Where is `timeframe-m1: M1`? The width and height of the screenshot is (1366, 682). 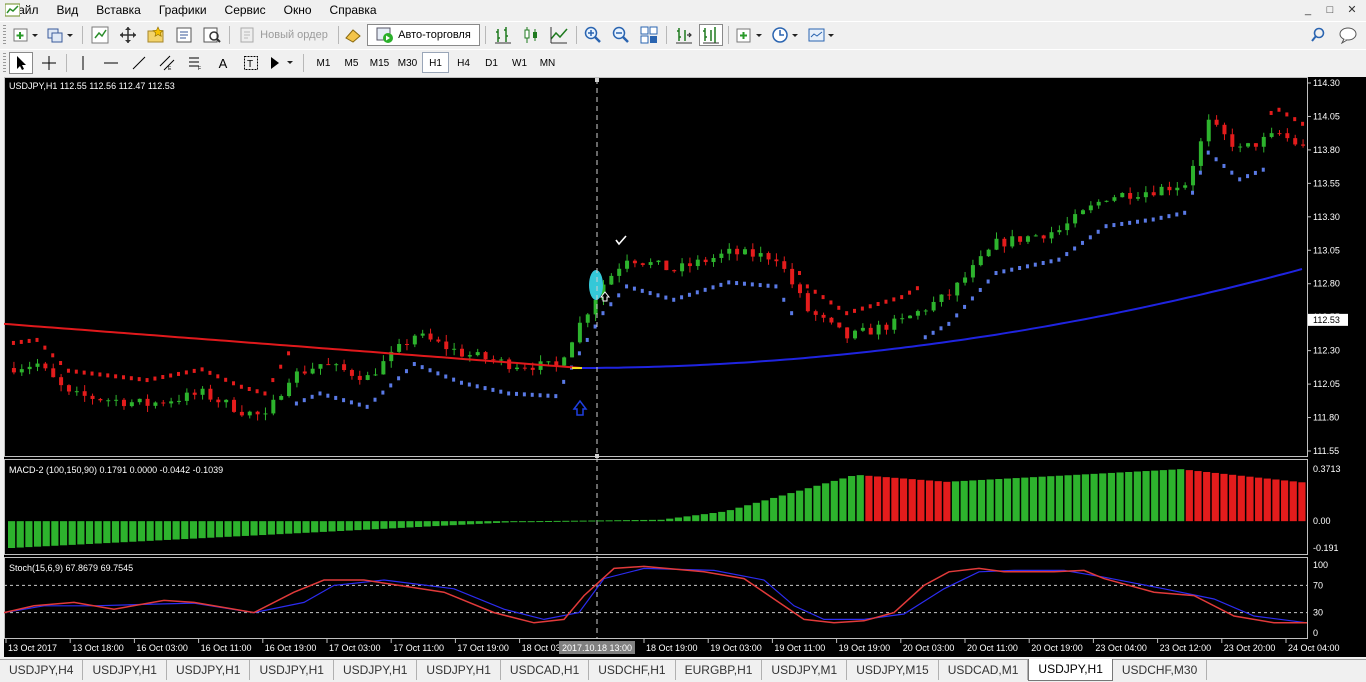
timeframe-m1: M1 is located at coordinates (323, 62).